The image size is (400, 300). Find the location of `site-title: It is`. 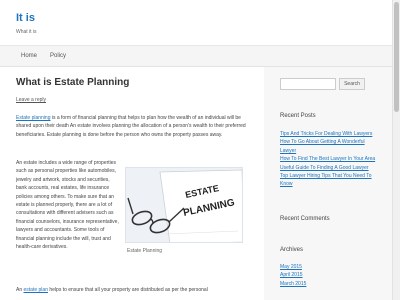

site-title: It is is located at coordinates (25, 18).